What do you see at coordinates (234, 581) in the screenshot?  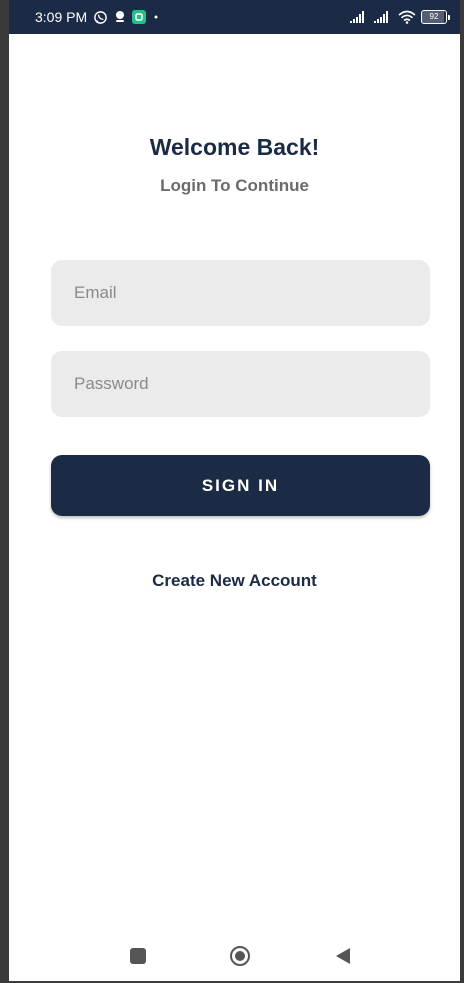 I see `create-account-link: Create New Account` at bounding box center [234, 581].